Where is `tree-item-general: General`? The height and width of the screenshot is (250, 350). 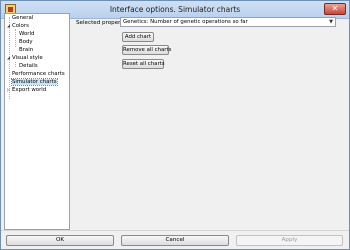 tree-item-general: General is located at coordinates (20, 18).